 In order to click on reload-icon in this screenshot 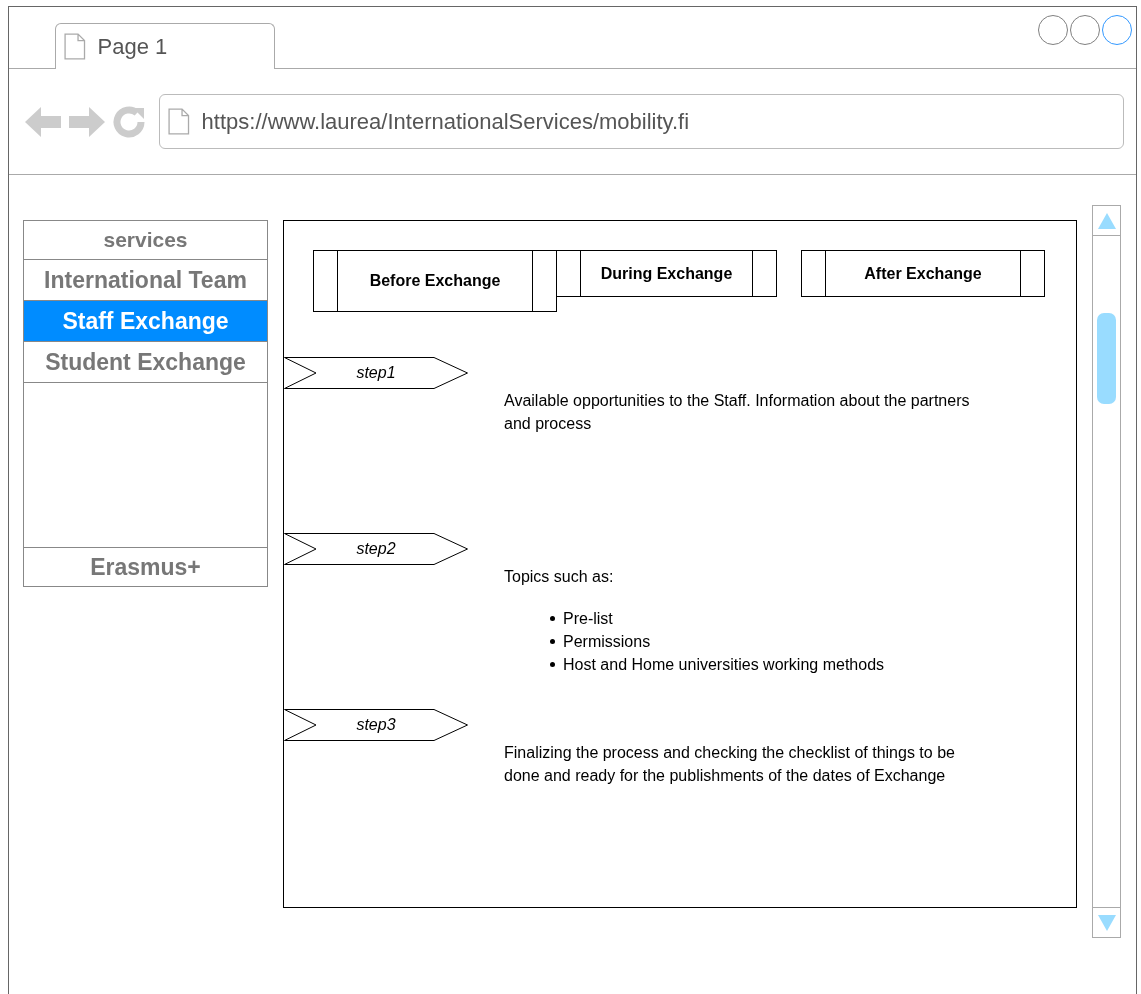, I will do `click(129, 121)`.